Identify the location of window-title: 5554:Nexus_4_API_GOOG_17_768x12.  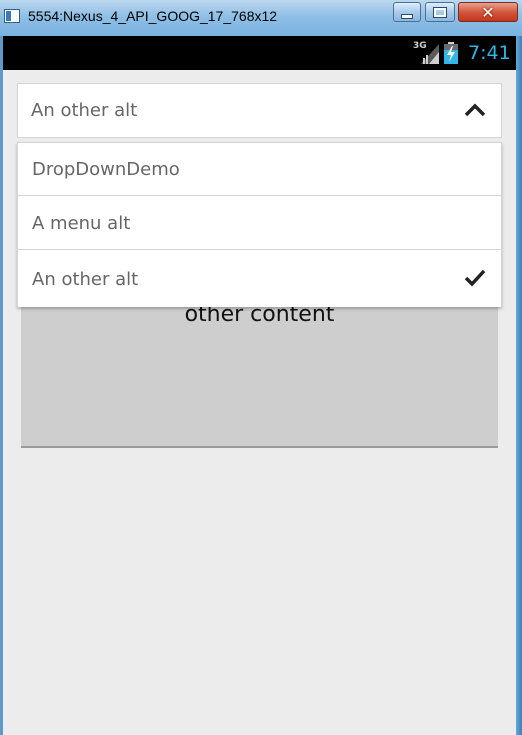
(153, 16).